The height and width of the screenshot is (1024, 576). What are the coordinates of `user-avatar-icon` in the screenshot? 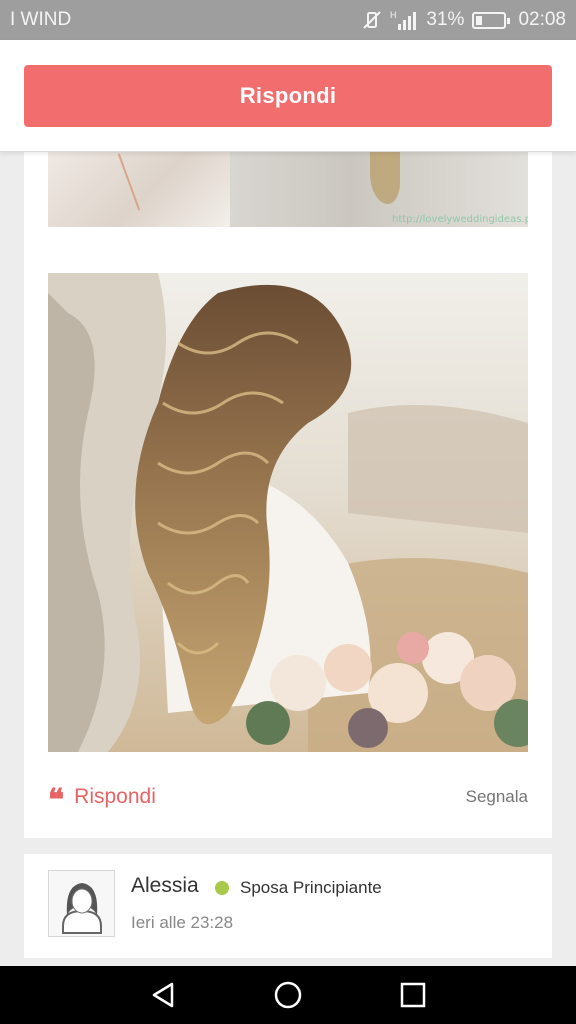 It's located at (81, 903).